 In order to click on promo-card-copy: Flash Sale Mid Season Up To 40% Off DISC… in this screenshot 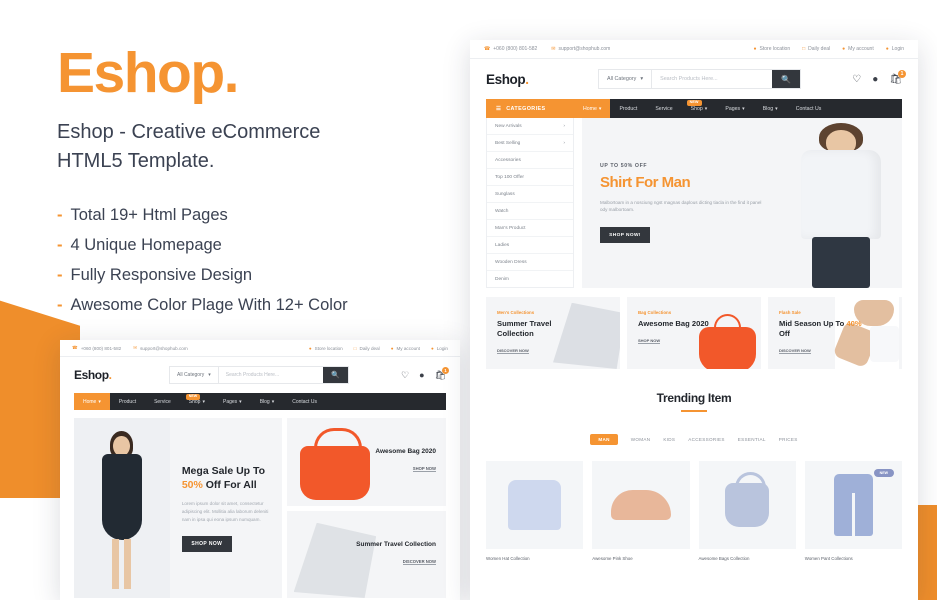, I will do `click(835, 327)`.